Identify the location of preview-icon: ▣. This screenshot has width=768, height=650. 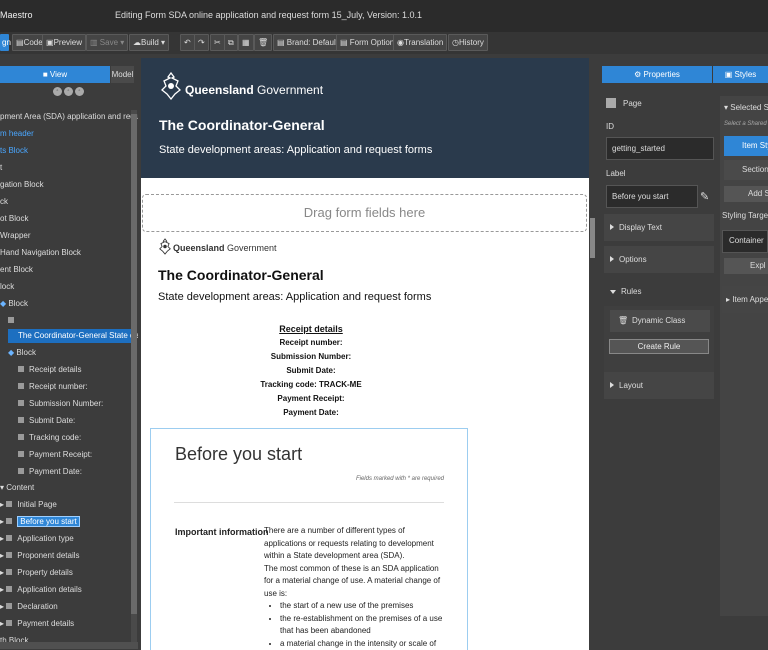
(50, 42).